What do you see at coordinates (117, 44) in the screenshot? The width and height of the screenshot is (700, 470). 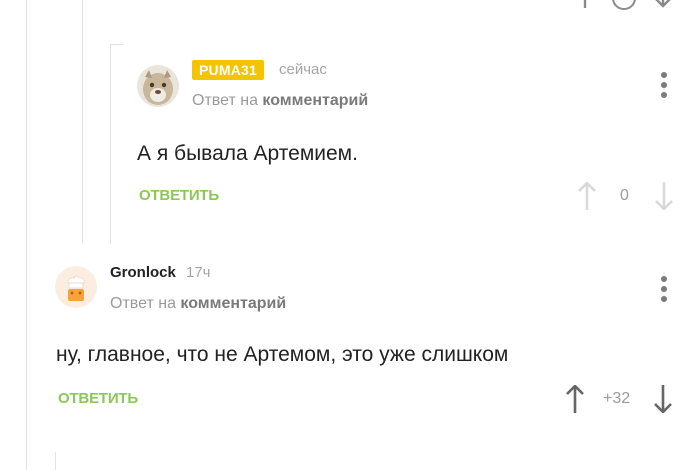 I see `thread-connector` at bounding box center [117, 44].